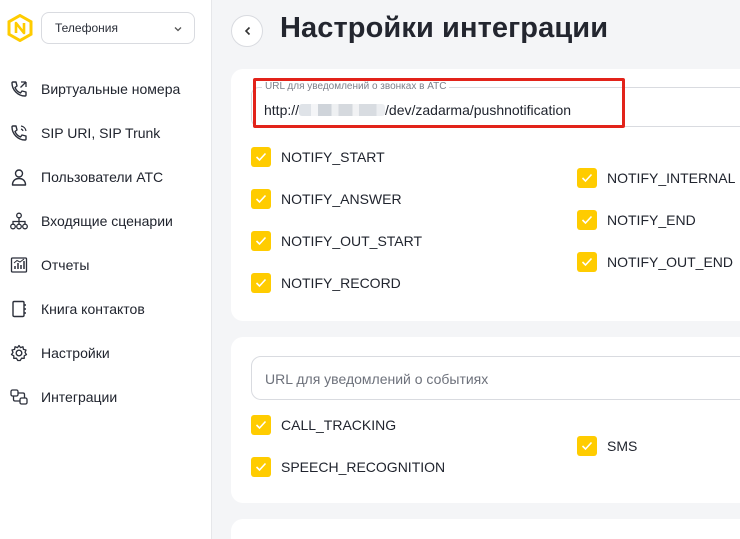  Describe the element at coordinates (19, 265) in the screenshot. I see `chart-icon` at that location.